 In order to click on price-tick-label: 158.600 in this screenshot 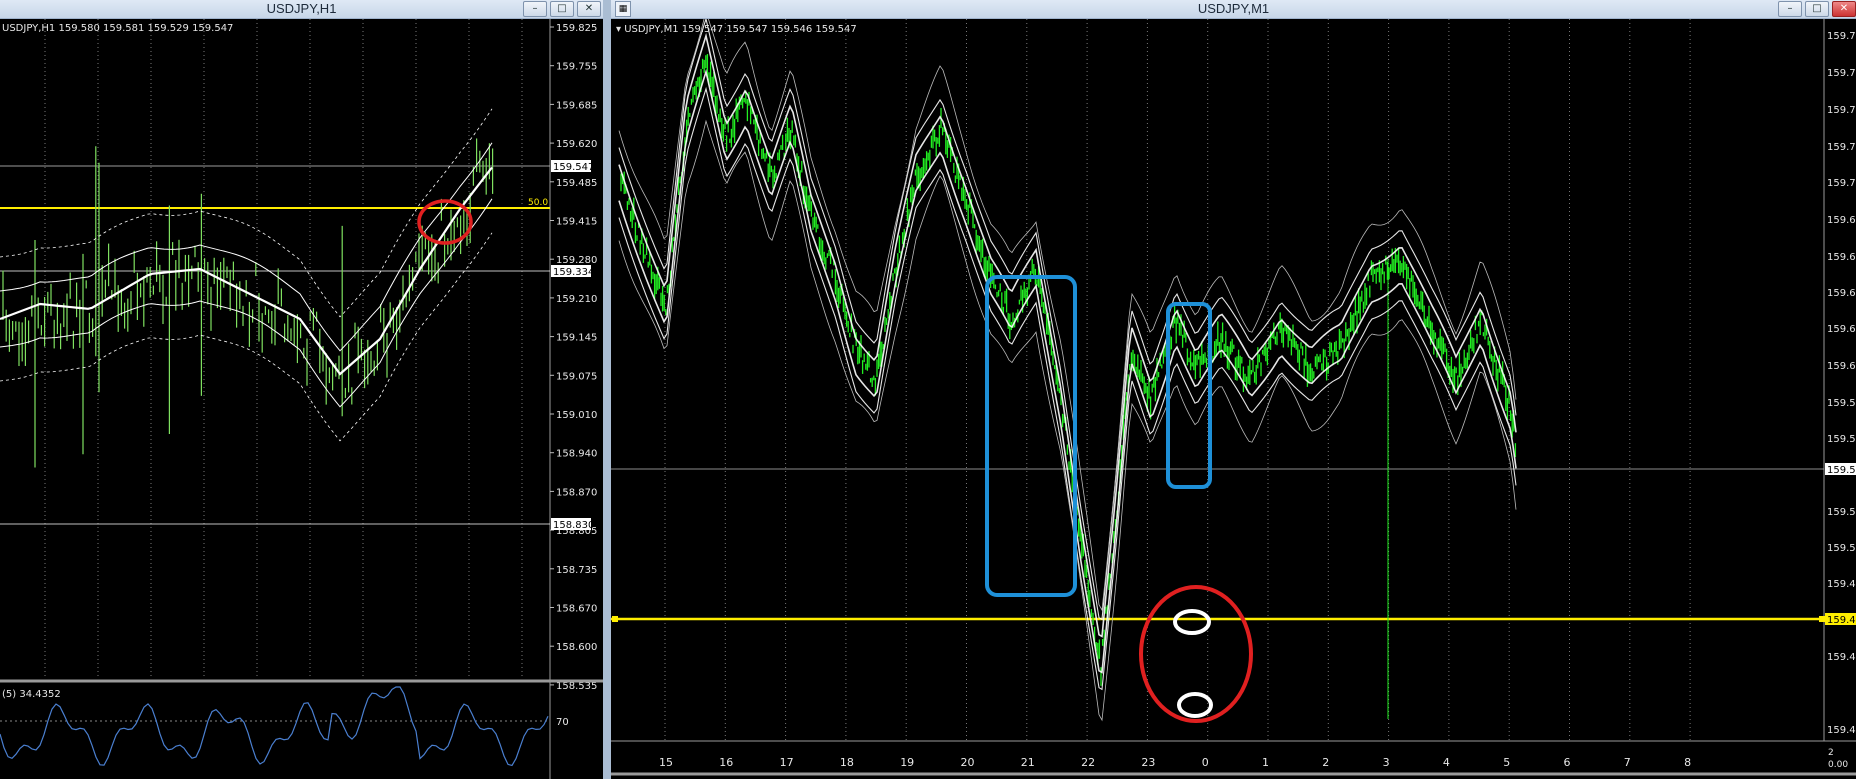, I will do `click(576, 647)`.